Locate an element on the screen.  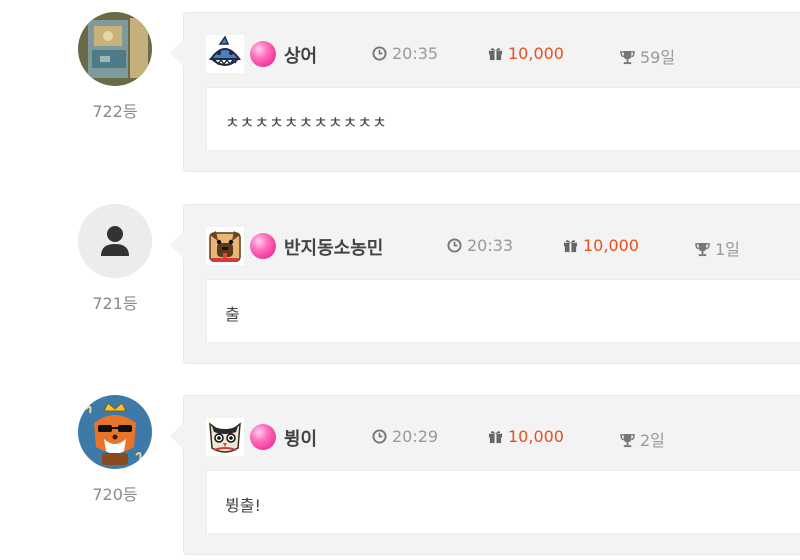
fox-with-crown-icon is located at coordinates (115, 432).